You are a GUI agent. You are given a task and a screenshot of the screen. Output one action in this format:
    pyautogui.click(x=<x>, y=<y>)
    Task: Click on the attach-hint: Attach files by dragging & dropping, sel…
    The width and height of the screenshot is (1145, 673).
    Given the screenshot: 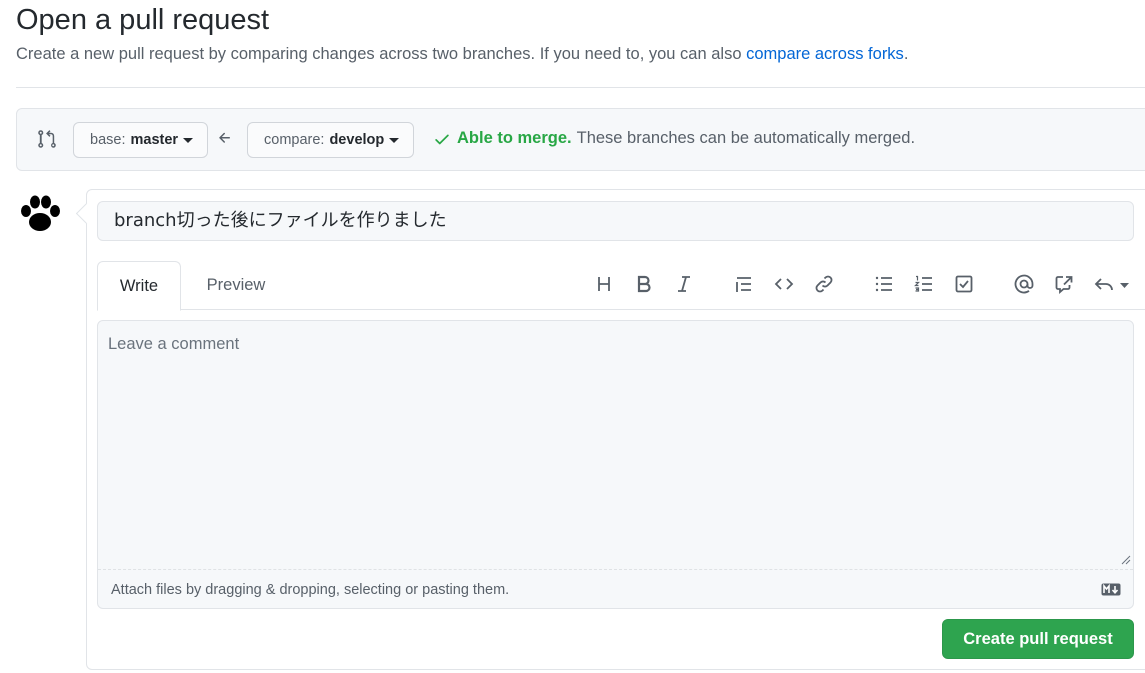 What is the action you would take?
    pyautogui.click(x=310, y=590)
    